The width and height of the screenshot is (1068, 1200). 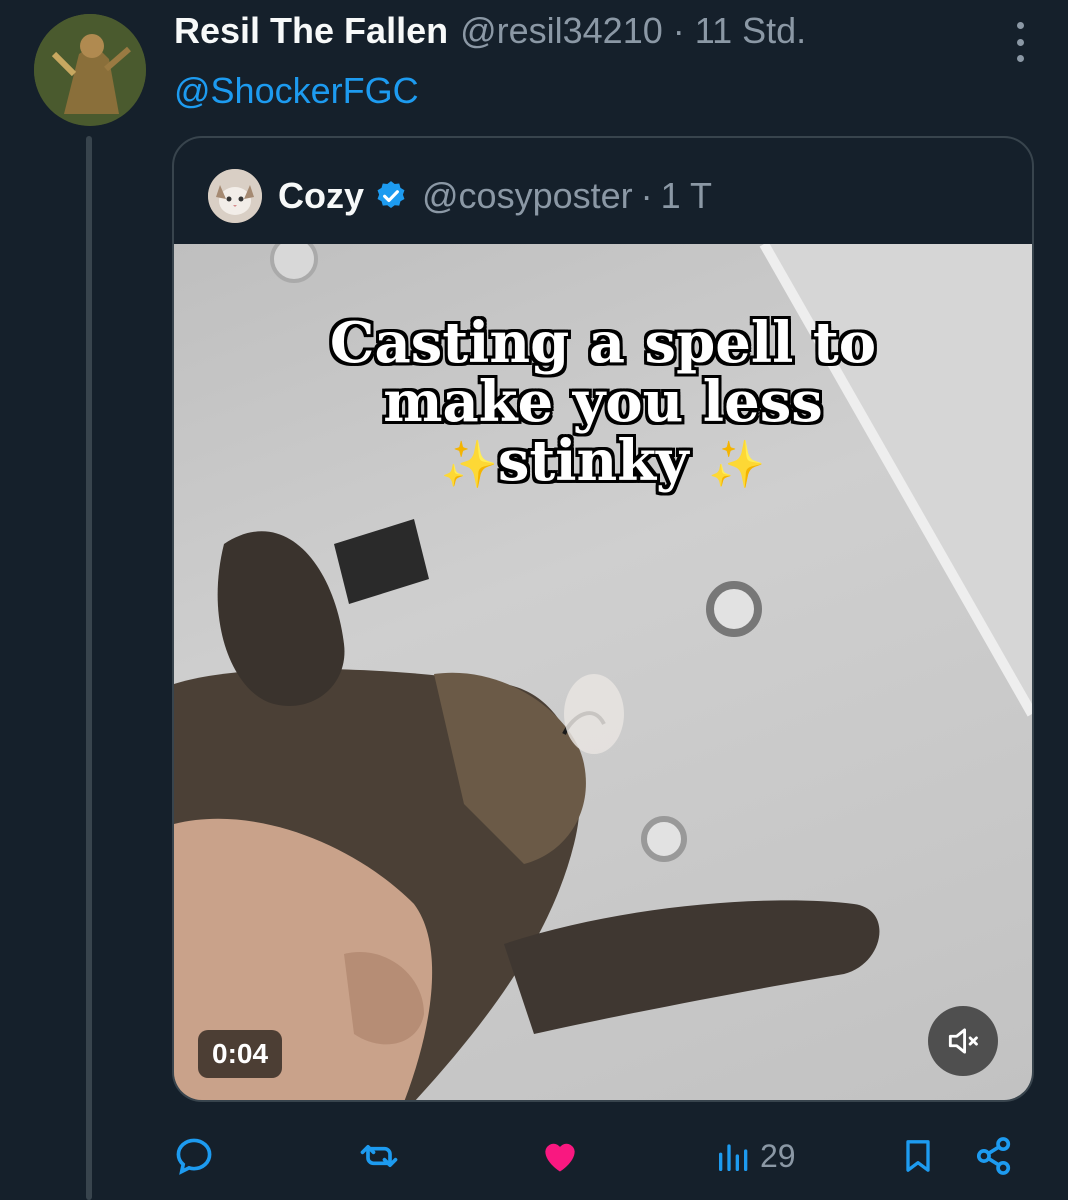 What do you see at coordinates (755, 1156) in the screenshot?
I see `views-button: 29` at bounding box center [755, 1156].